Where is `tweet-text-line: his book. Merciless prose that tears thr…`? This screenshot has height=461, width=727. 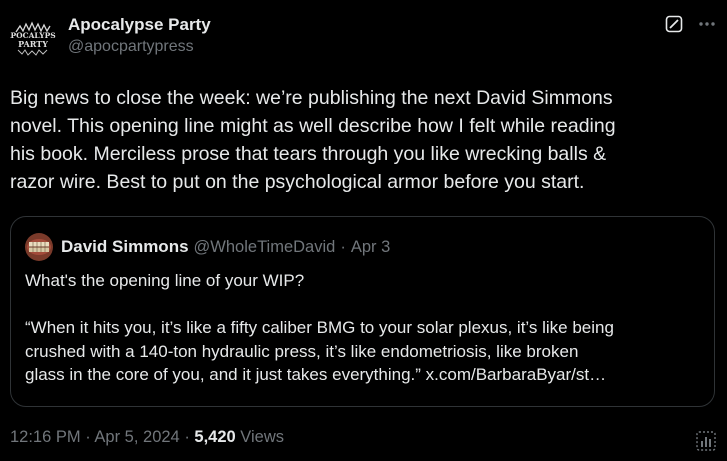
tweet-text-line: his book. Merciless prose that tears thr… is located at coordinates (308, 154).